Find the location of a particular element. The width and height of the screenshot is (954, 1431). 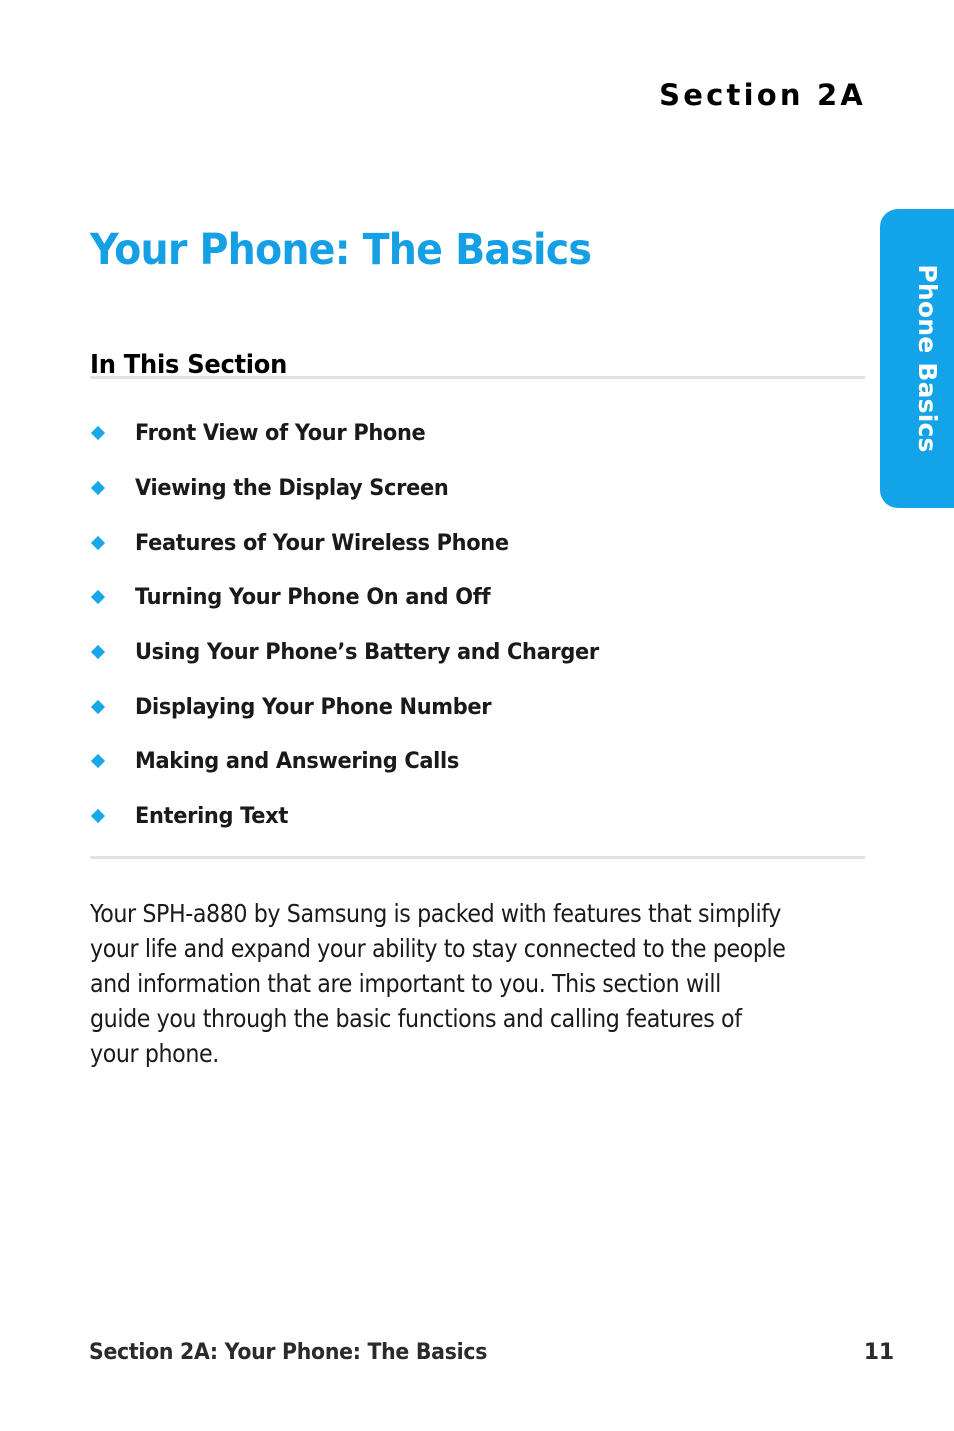

footer-page-number: 11 is located at coordinates (878, 1352).